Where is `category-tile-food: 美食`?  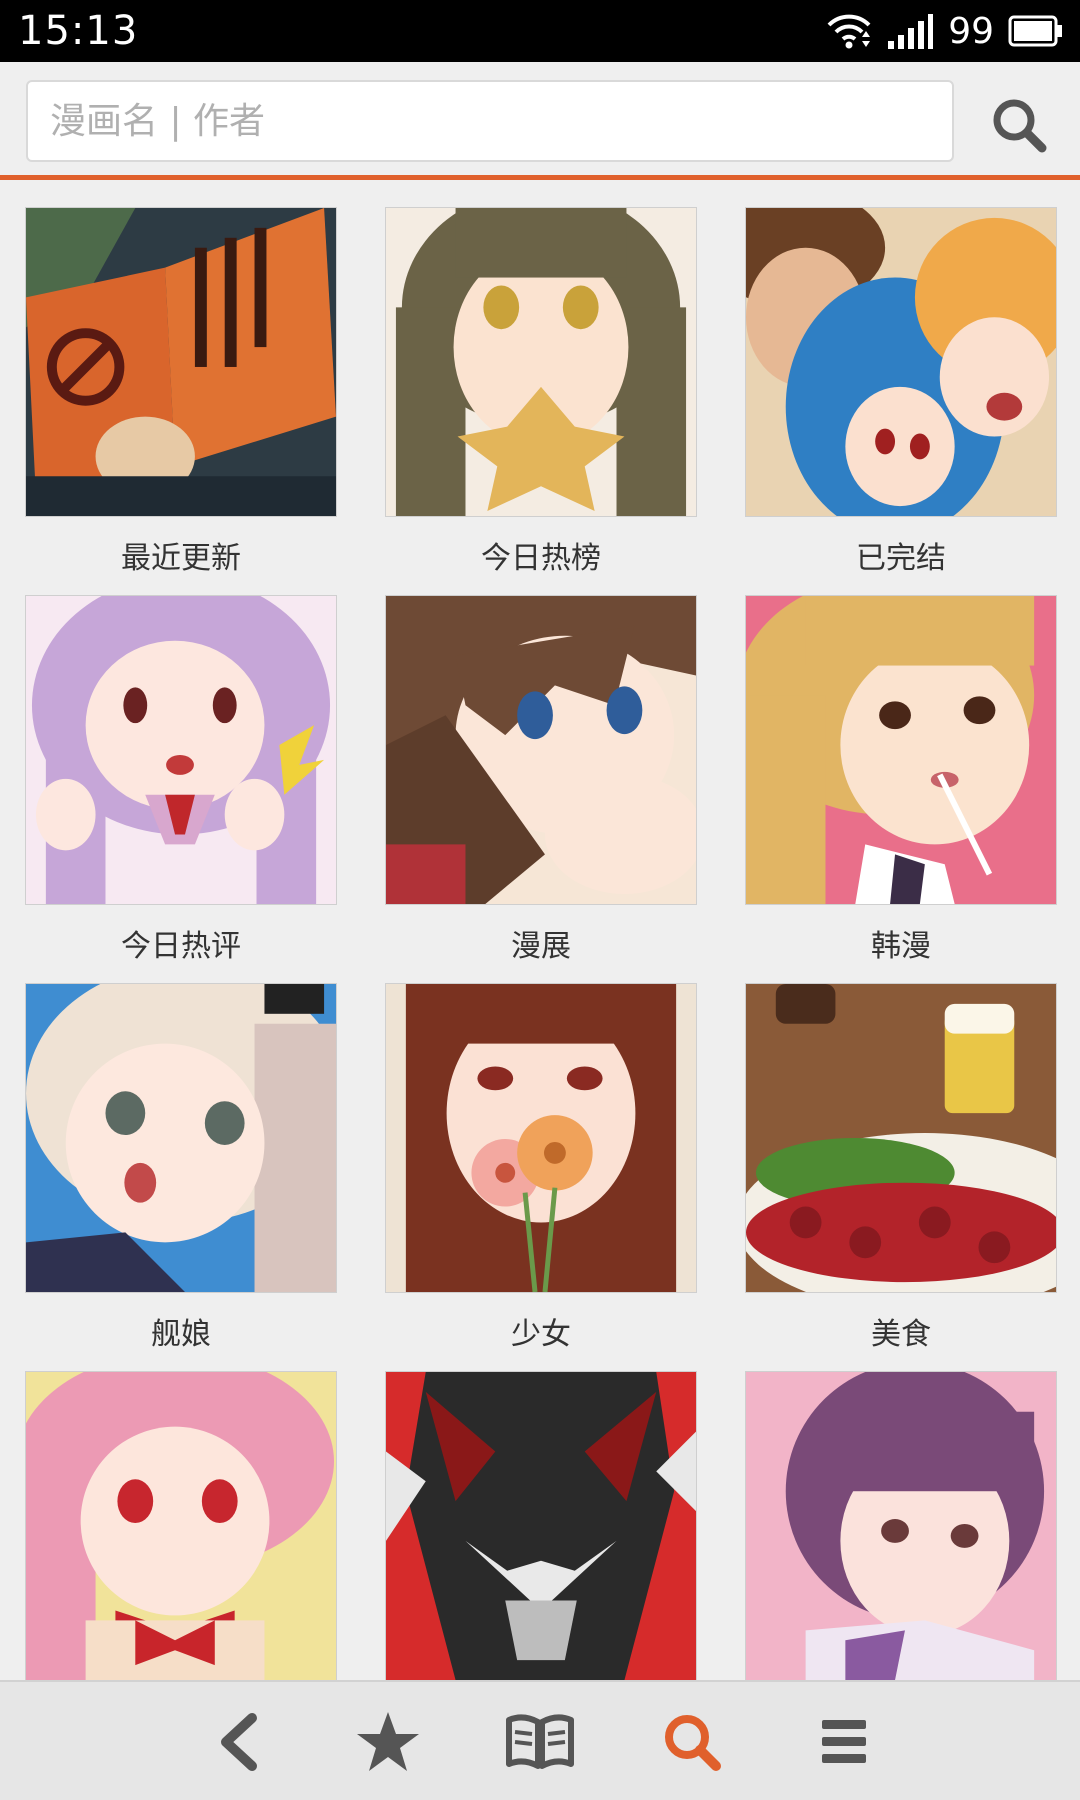
category-tile-food: 美食 is located at coordinates (901, 1168).